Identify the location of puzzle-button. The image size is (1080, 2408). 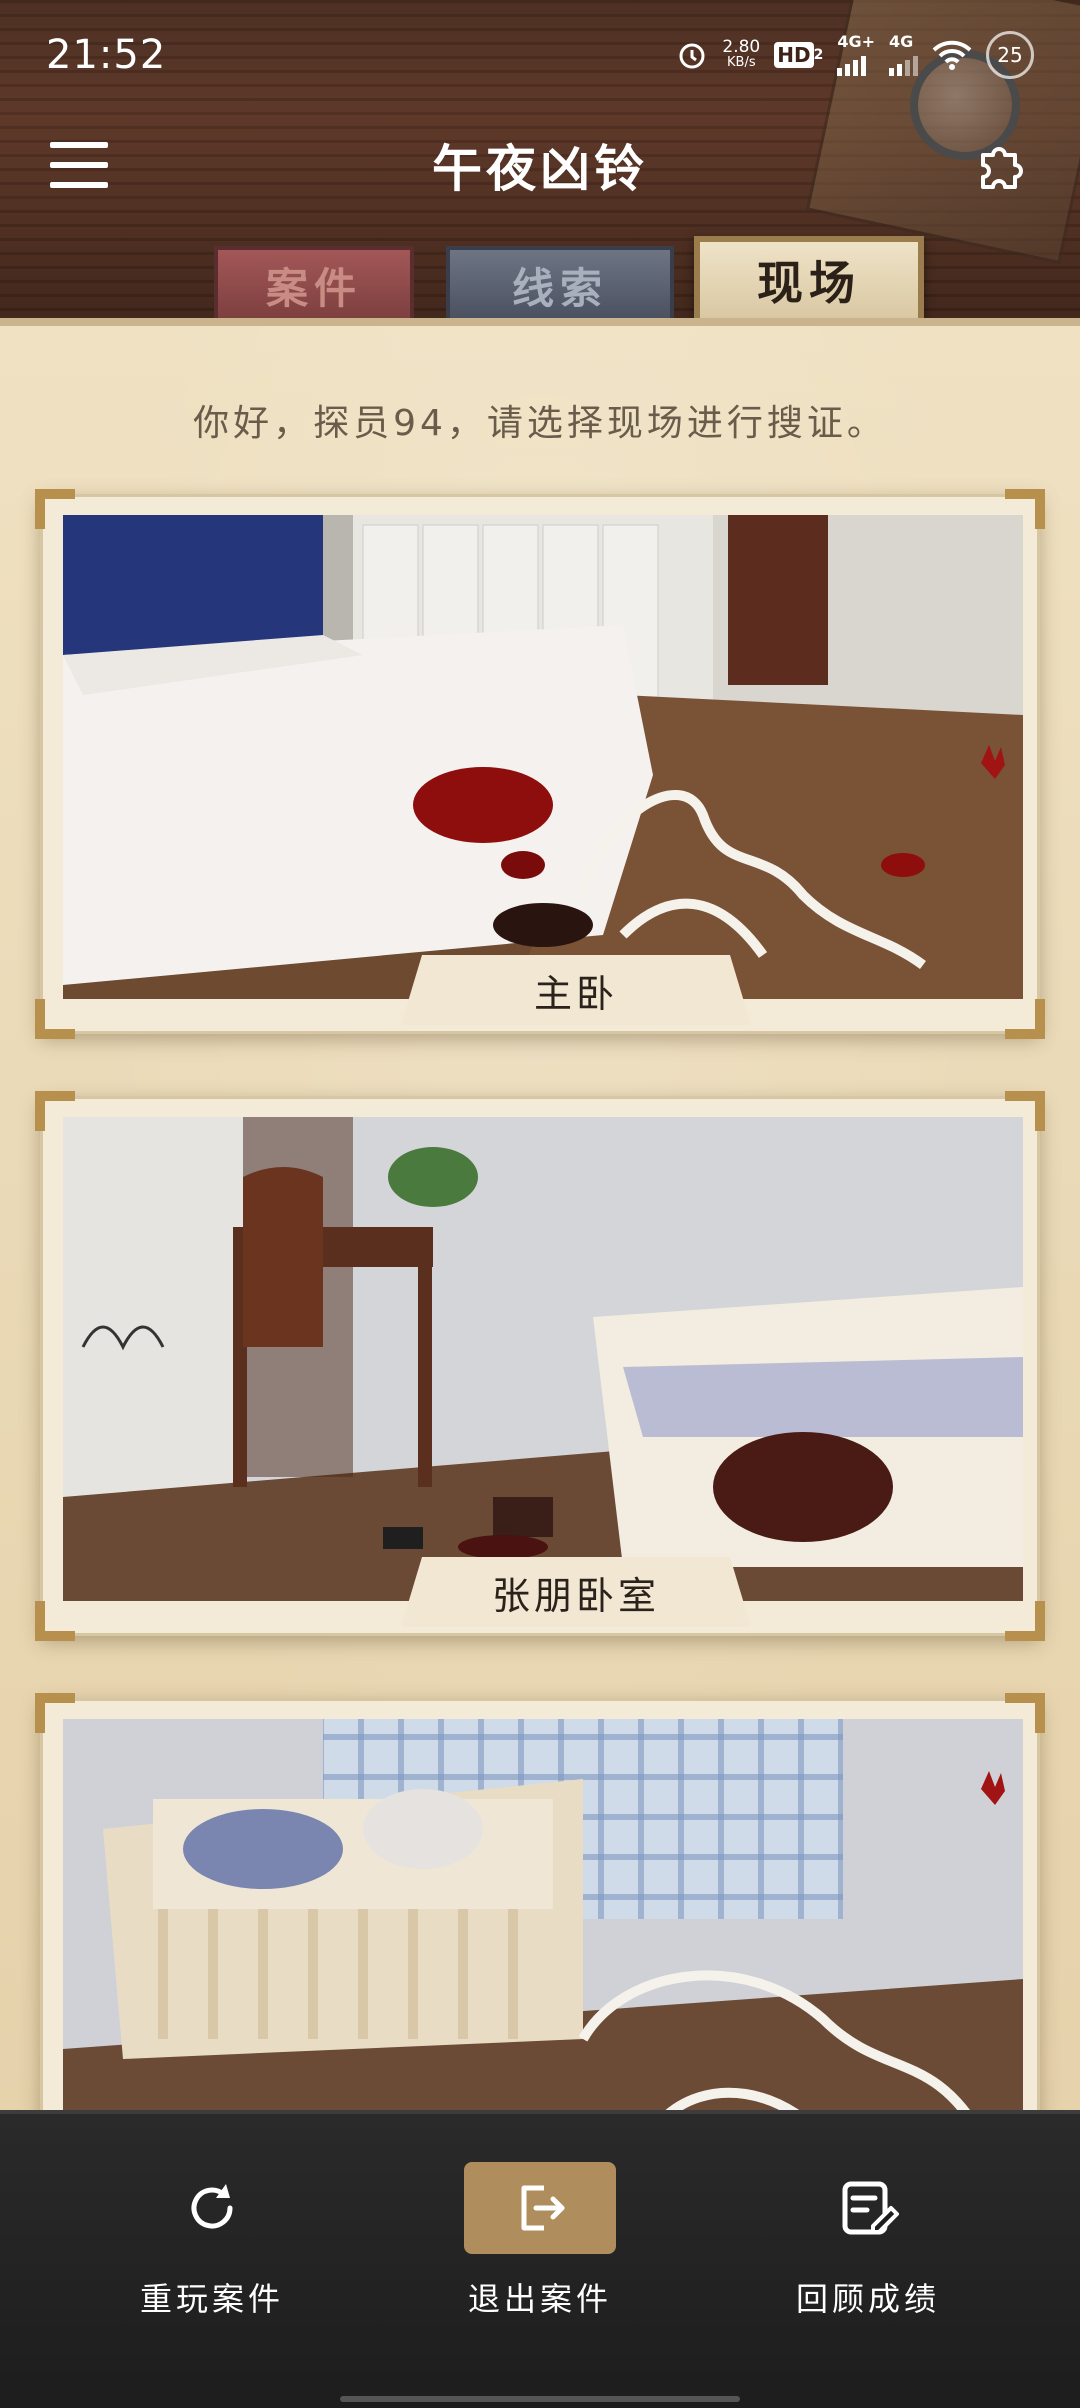
(1002, 166).